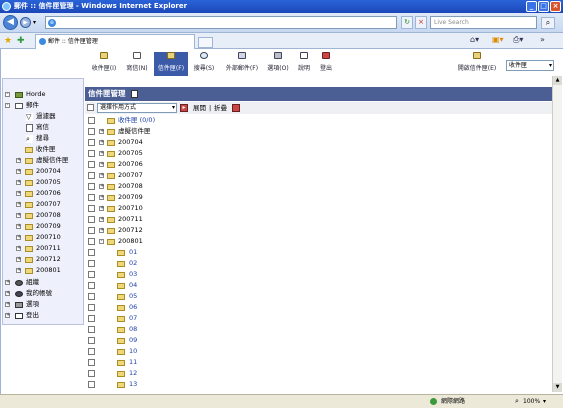 The image size is (563, 408). What do you see at coordinates (304, 64) in the screenshot?
I see `menu-help: 說明` at bounding box center [304, 64].